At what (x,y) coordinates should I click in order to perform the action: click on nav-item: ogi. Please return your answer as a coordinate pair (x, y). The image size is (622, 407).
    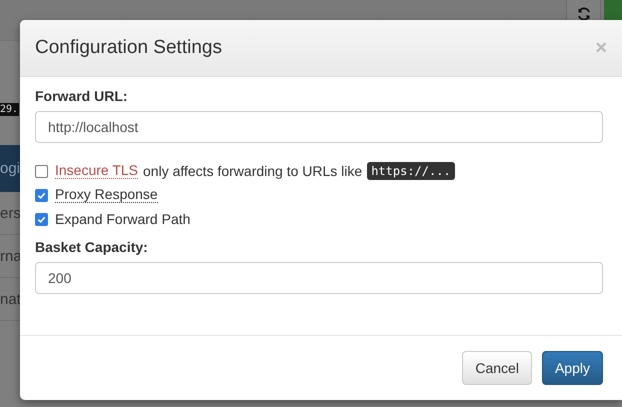
    Looking at the image, I should click on (10, 168).